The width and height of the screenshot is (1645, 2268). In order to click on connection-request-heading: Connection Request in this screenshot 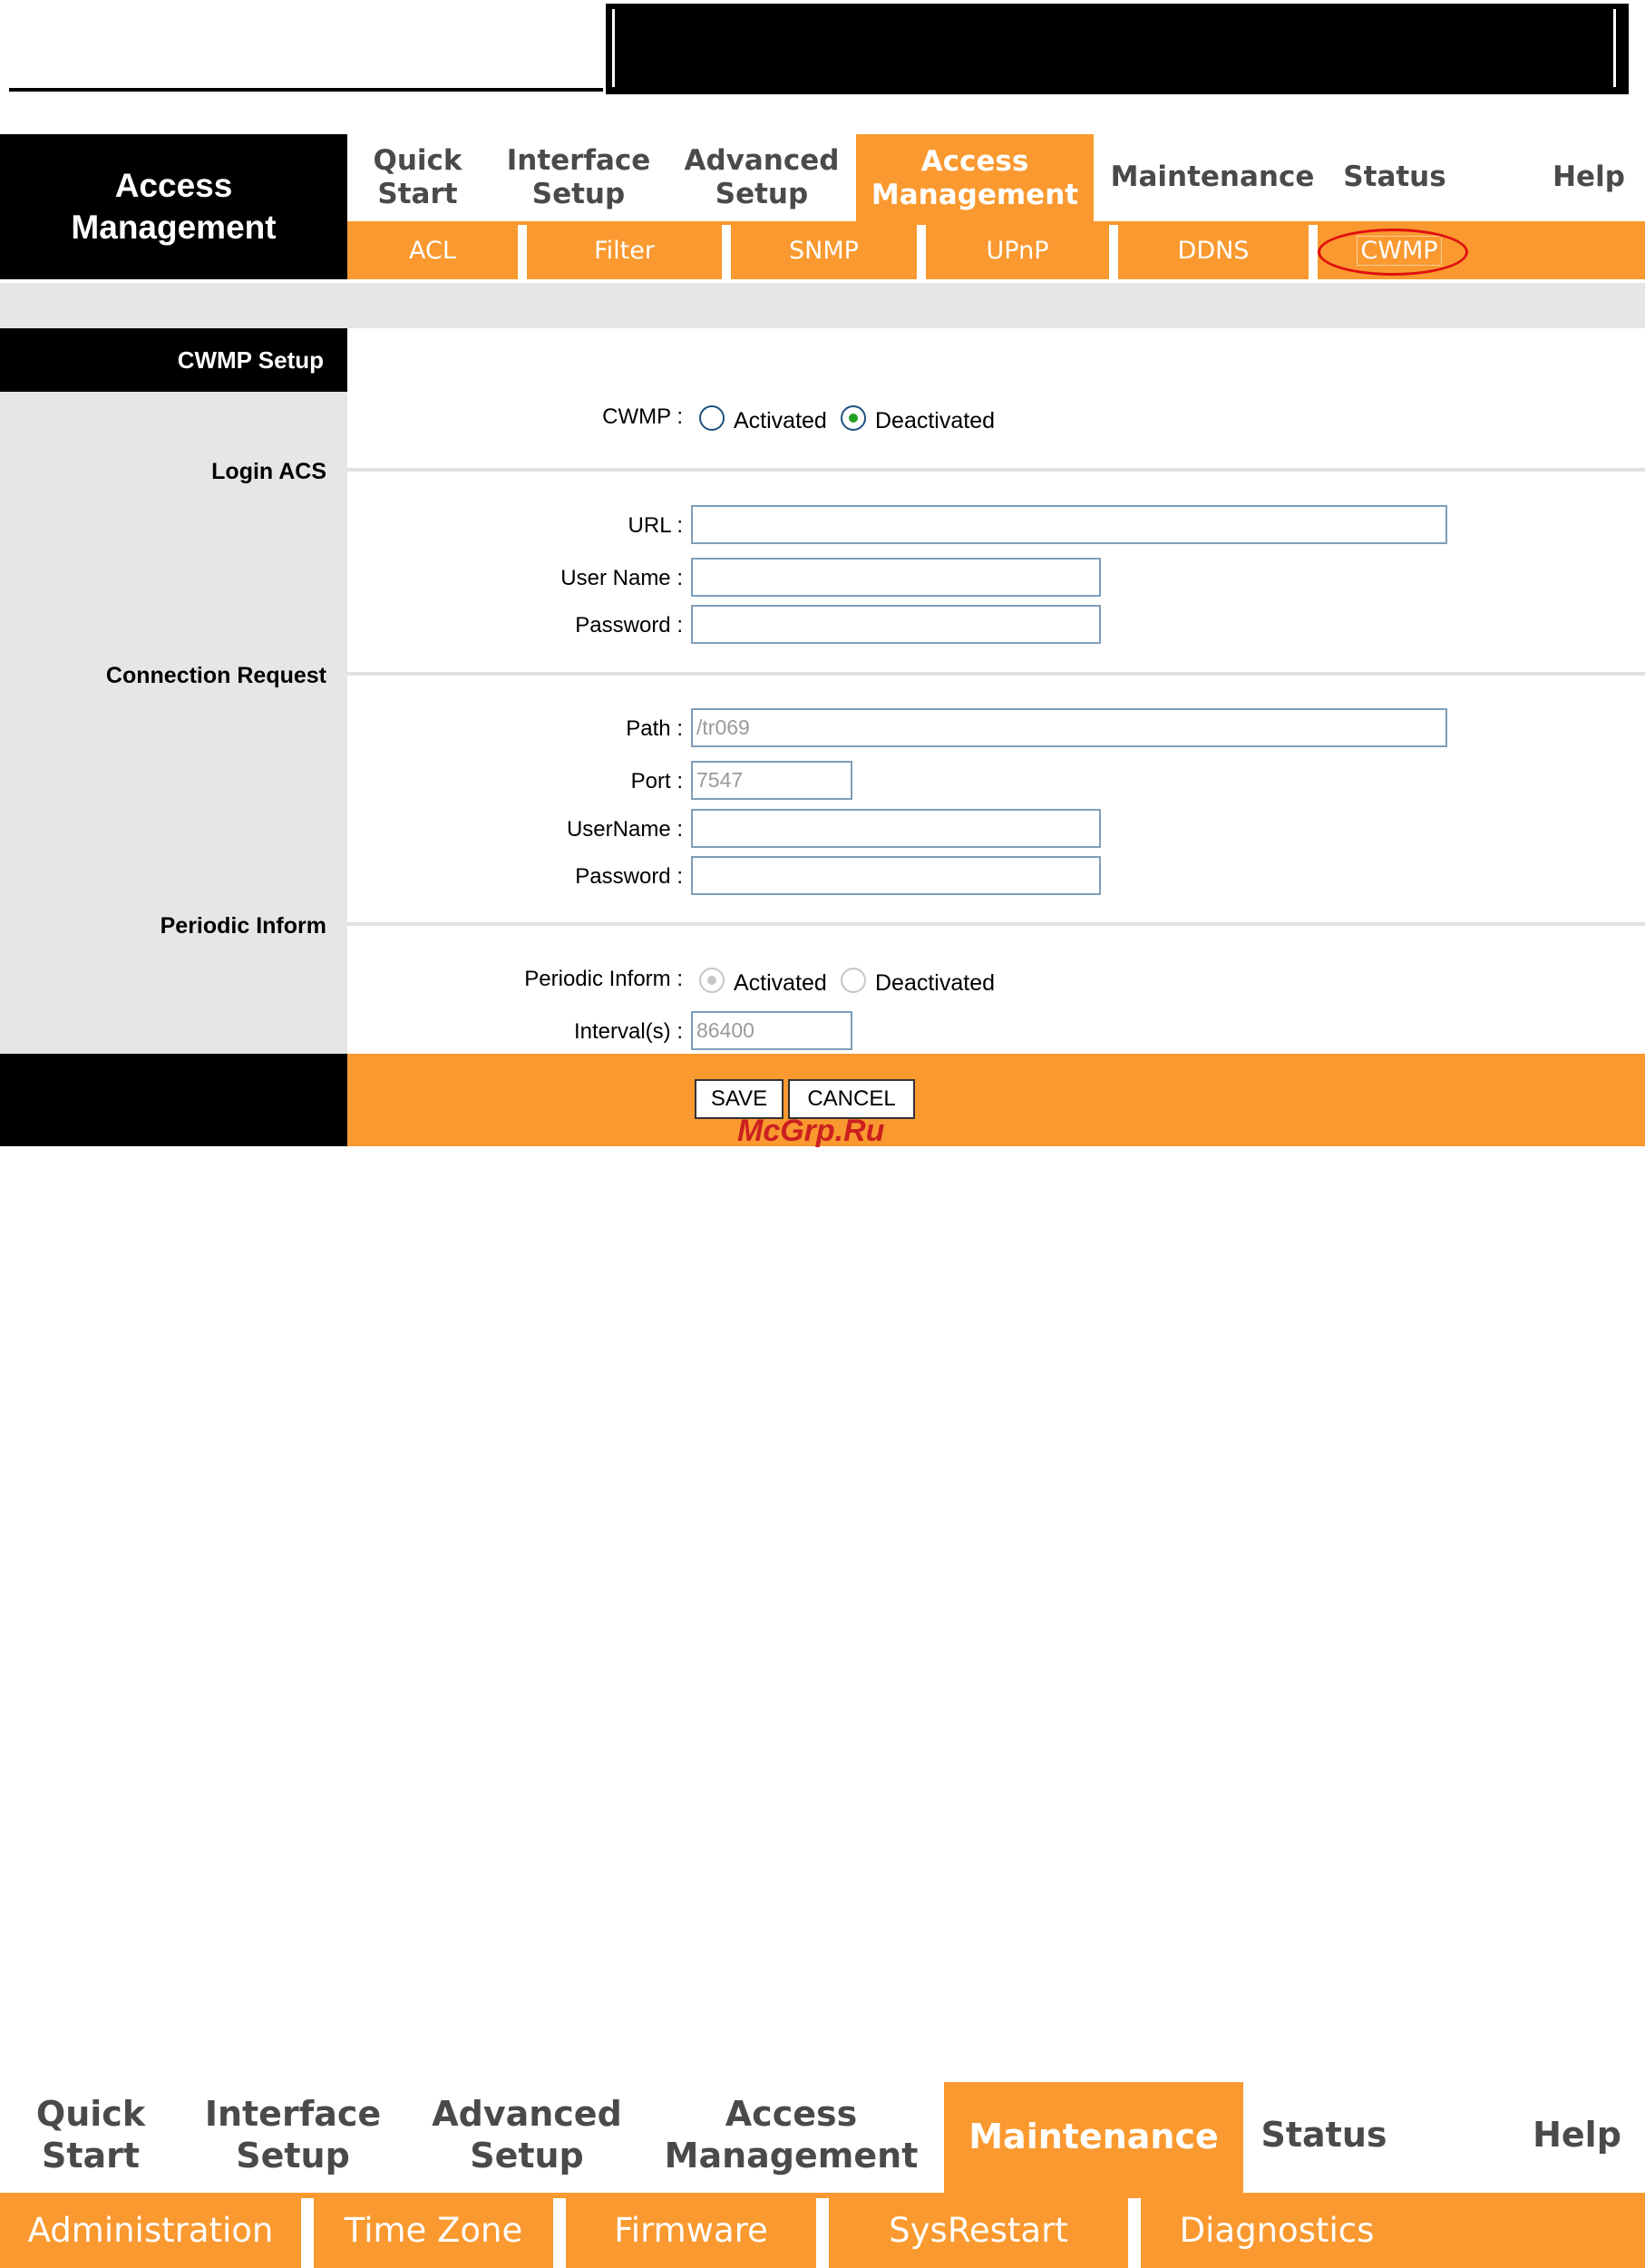, I will do `click(215, 675)`.